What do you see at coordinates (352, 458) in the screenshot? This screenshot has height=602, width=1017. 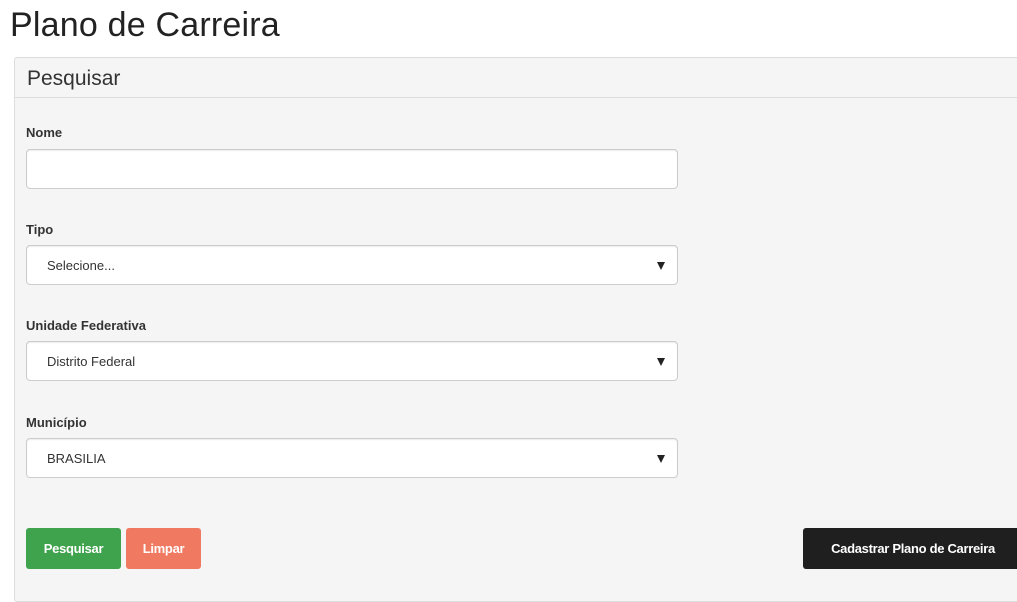 I see `municipio-select: BRASILIA` at bounding box center [352, 458].